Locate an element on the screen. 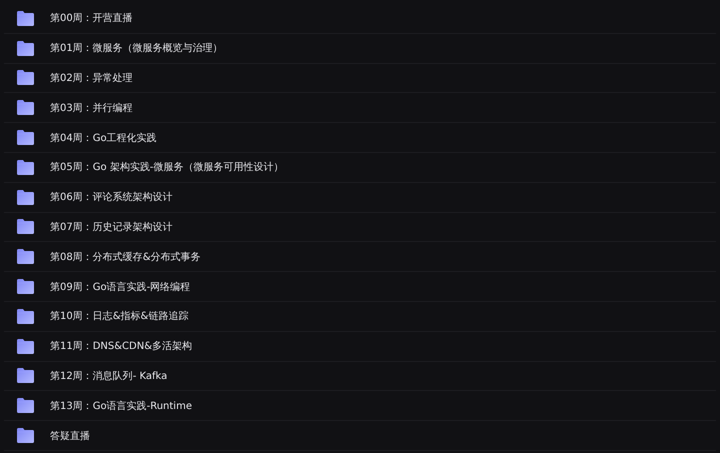  folder-name: 第11周：DNS&CDN&多活架构 is located at coordinates (121, 346).